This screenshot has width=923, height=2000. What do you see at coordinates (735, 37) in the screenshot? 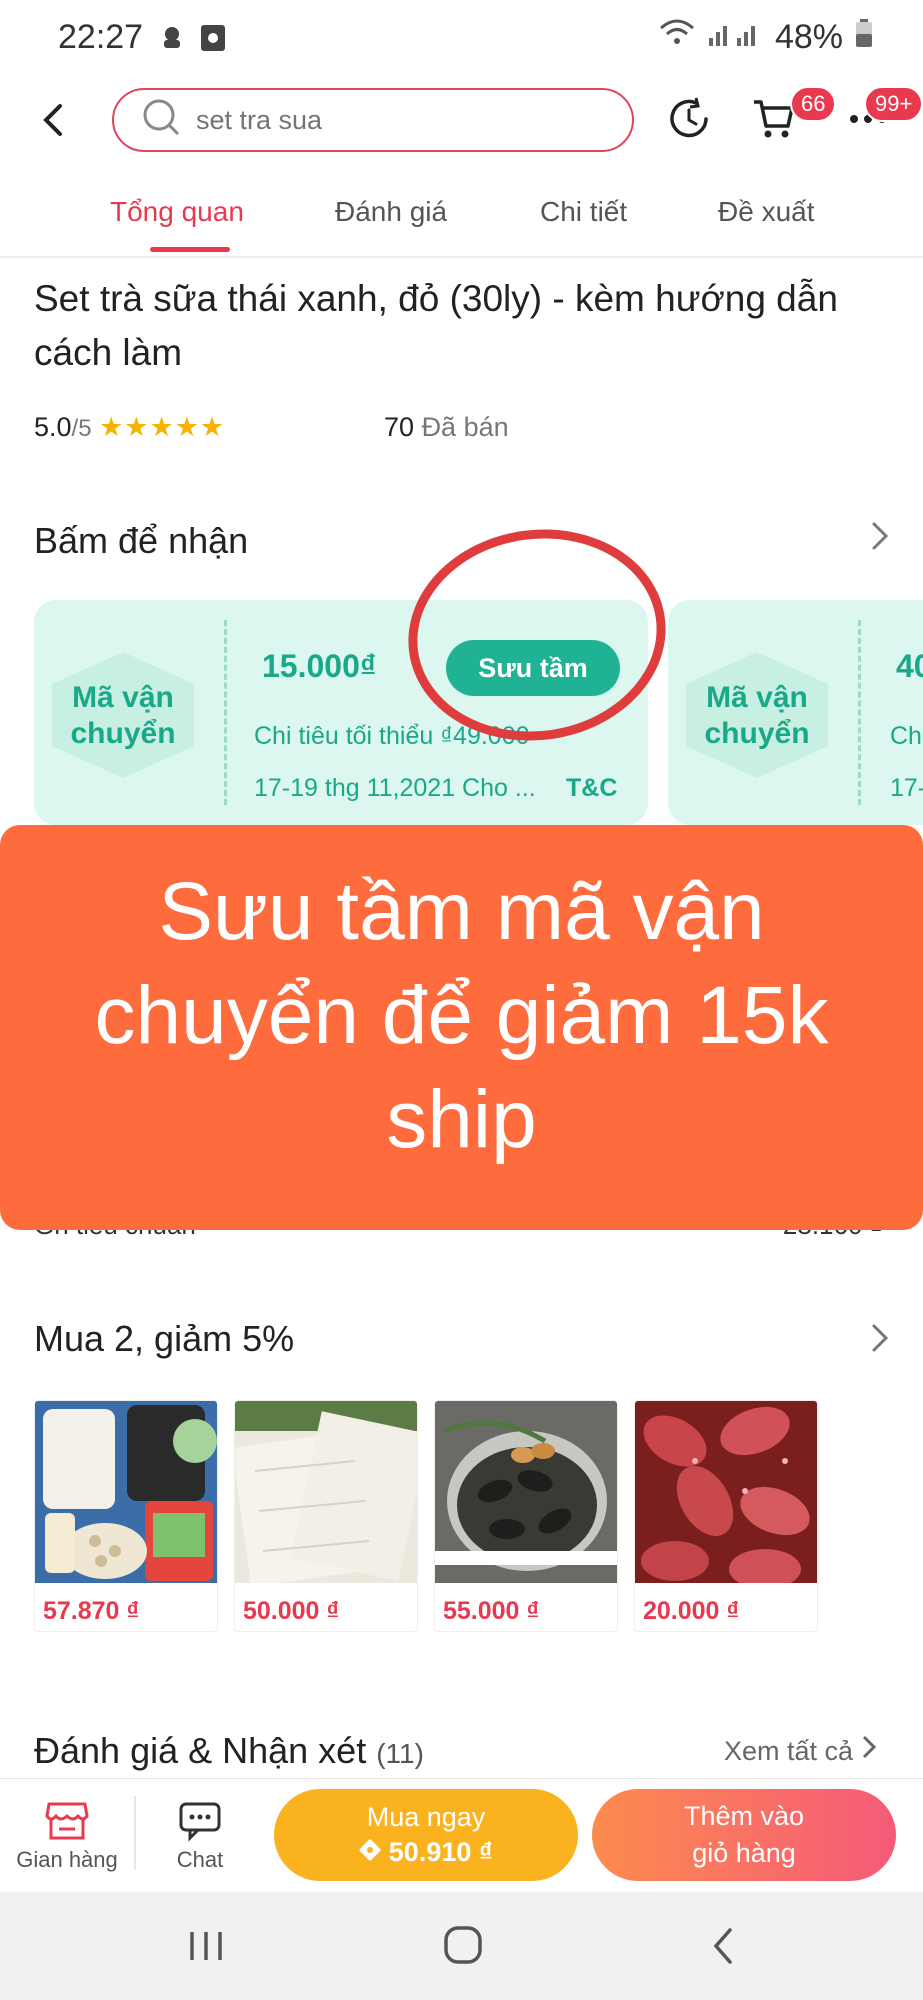
I see `signal-icon` at bounding box center [735, 37].